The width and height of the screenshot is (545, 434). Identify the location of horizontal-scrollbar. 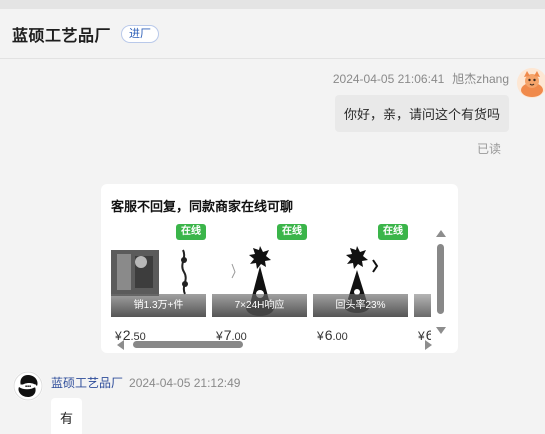
(274, 345).